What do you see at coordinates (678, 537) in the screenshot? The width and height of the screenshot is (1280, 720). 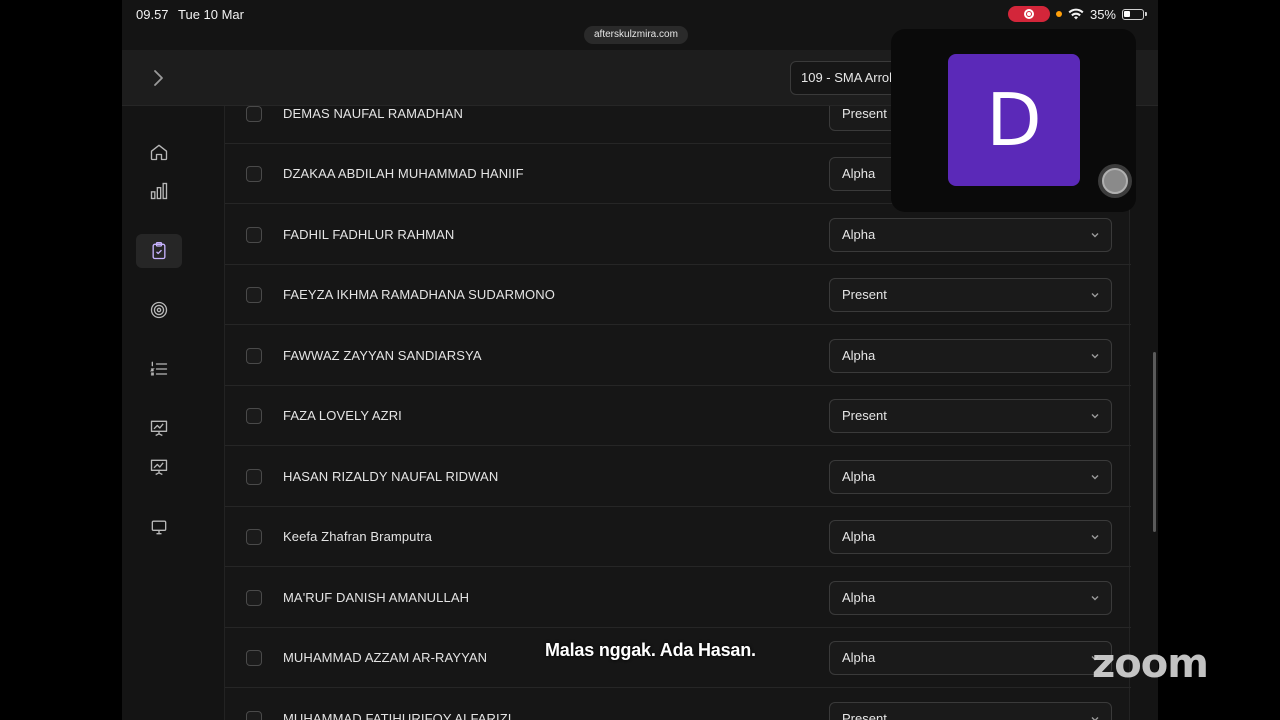 I see `table-row: Keefa Zhafran Bramputra Alpha` at bounding box center [678, 537].